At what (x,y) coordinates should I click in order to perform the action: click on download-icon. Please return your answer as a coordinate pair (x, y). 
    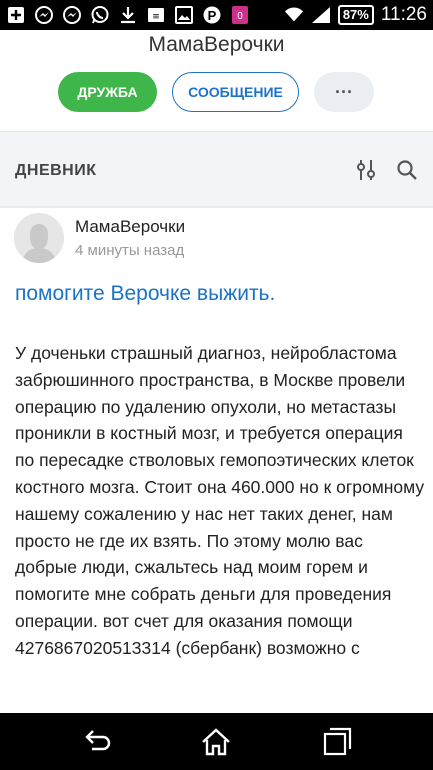
    Looking at the image, I should click on (128, 15).